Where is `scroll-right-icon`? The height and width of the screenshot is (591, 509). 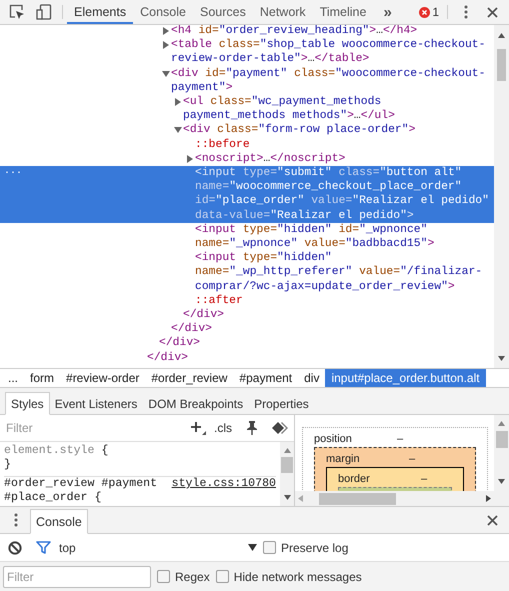 scroll-right-icon is located at coordinates (488, 498).